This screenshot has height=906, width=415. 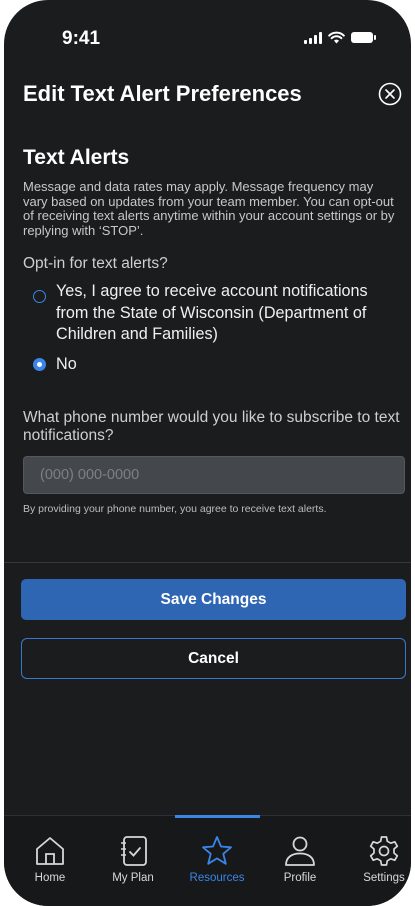 I want to click on close-icon, so click(x=390, y=94).